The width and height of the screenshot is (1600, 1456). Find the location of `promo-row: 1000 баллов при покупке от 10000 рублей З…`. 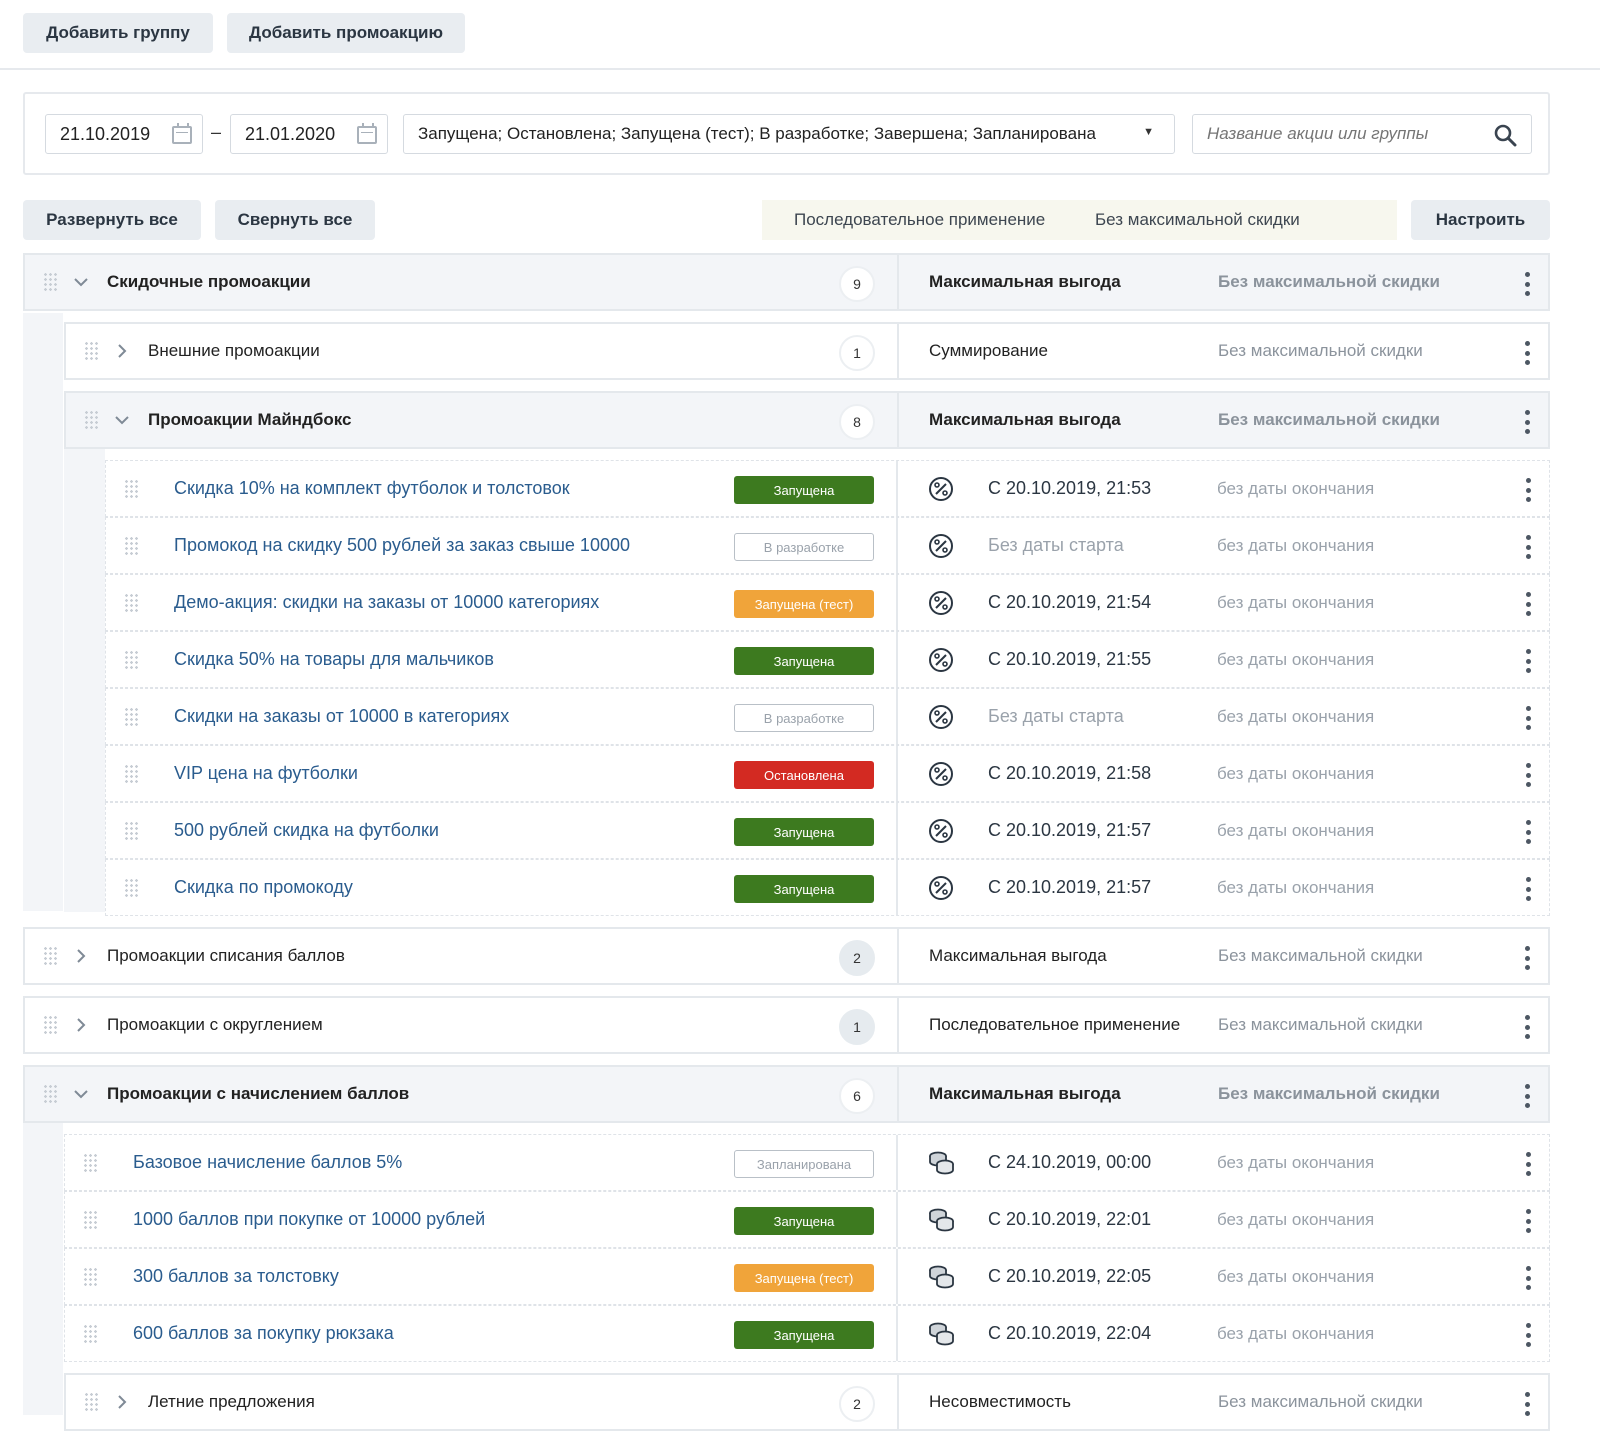

promo-row: 1000 баллов при покупке от 10000 рублей З… is located at coordinates (807, 1219).